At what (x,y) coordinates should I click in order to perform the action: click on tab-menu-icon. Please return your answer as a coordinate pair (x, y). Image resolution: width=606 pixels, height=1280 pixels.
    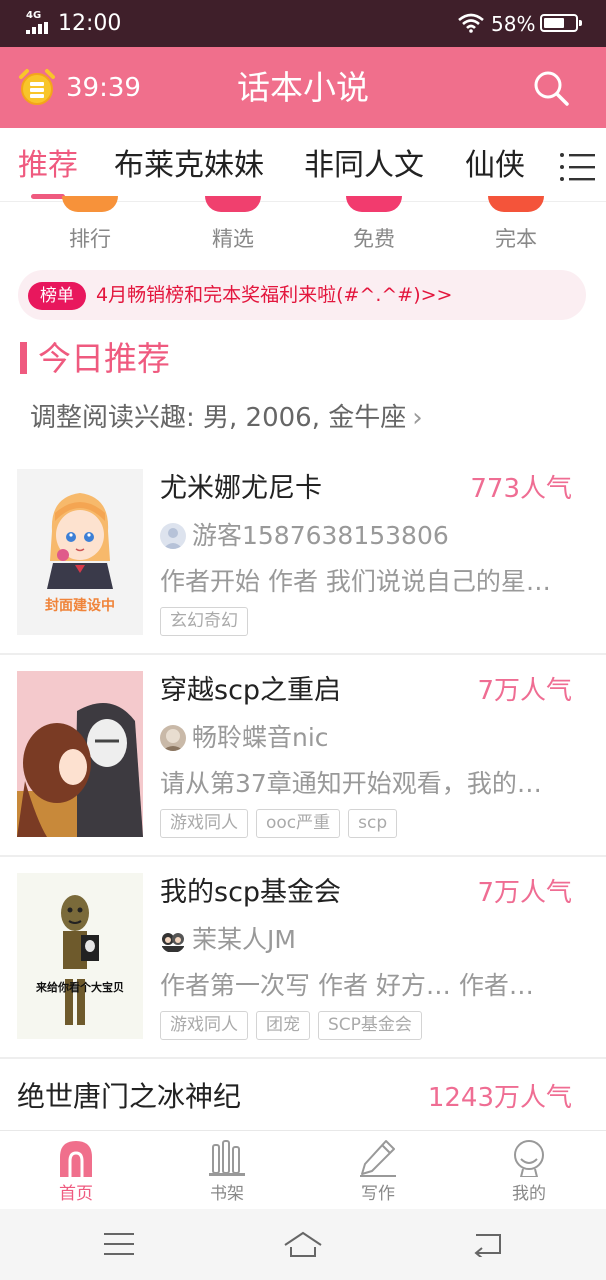
    Looking at the image, I should click on (578, 167).